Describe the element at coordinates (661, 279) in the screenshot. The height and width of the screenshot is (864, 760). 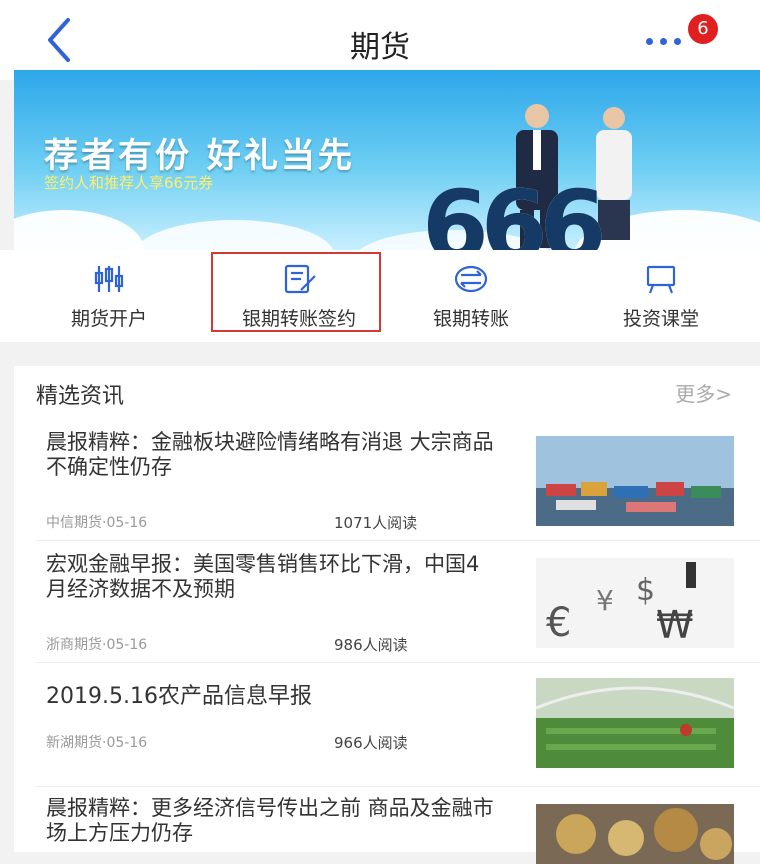
I see `classroom-board-icon` at that location.